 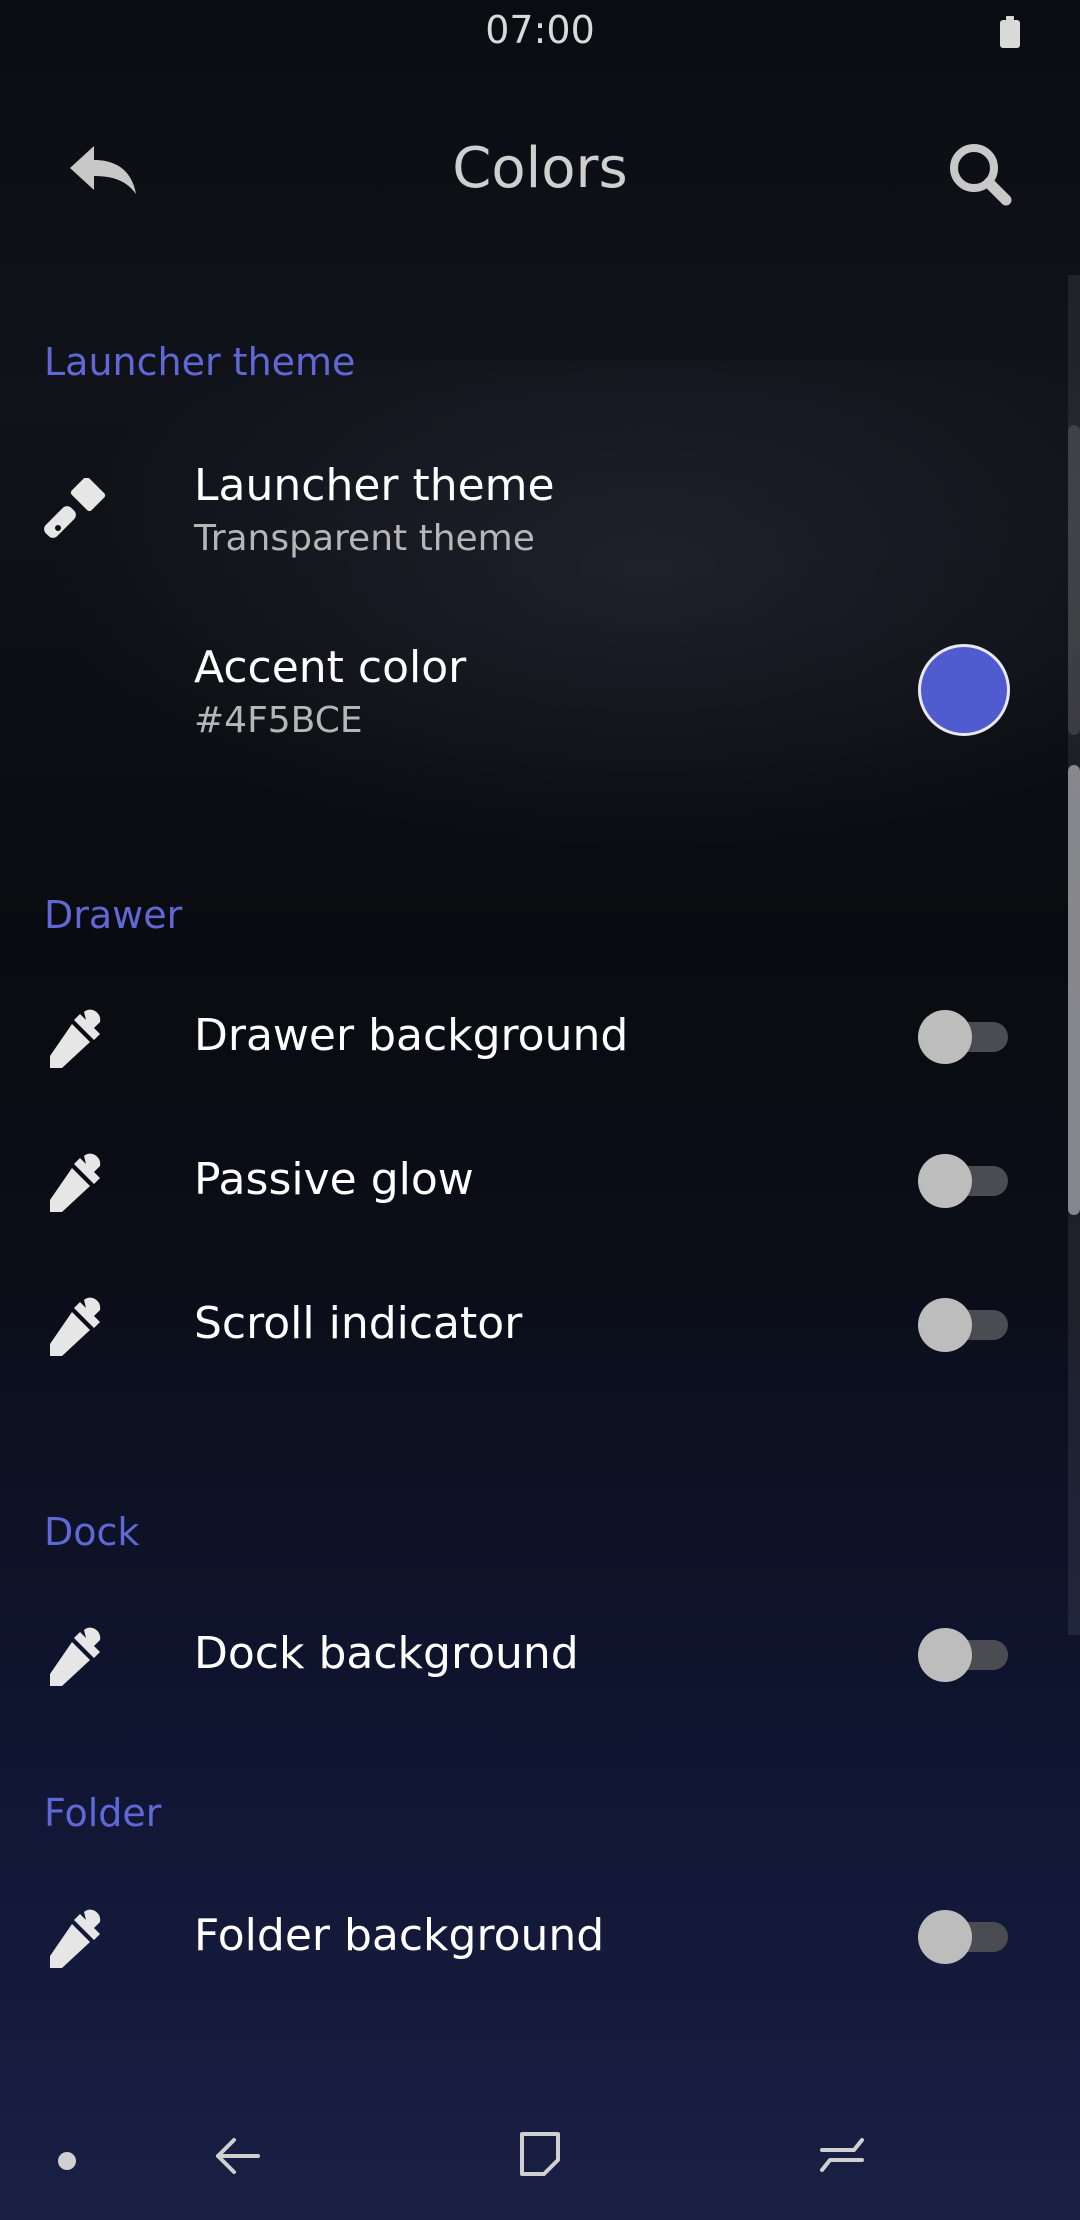 I want to click on search-button, so click(x=980, y=174).